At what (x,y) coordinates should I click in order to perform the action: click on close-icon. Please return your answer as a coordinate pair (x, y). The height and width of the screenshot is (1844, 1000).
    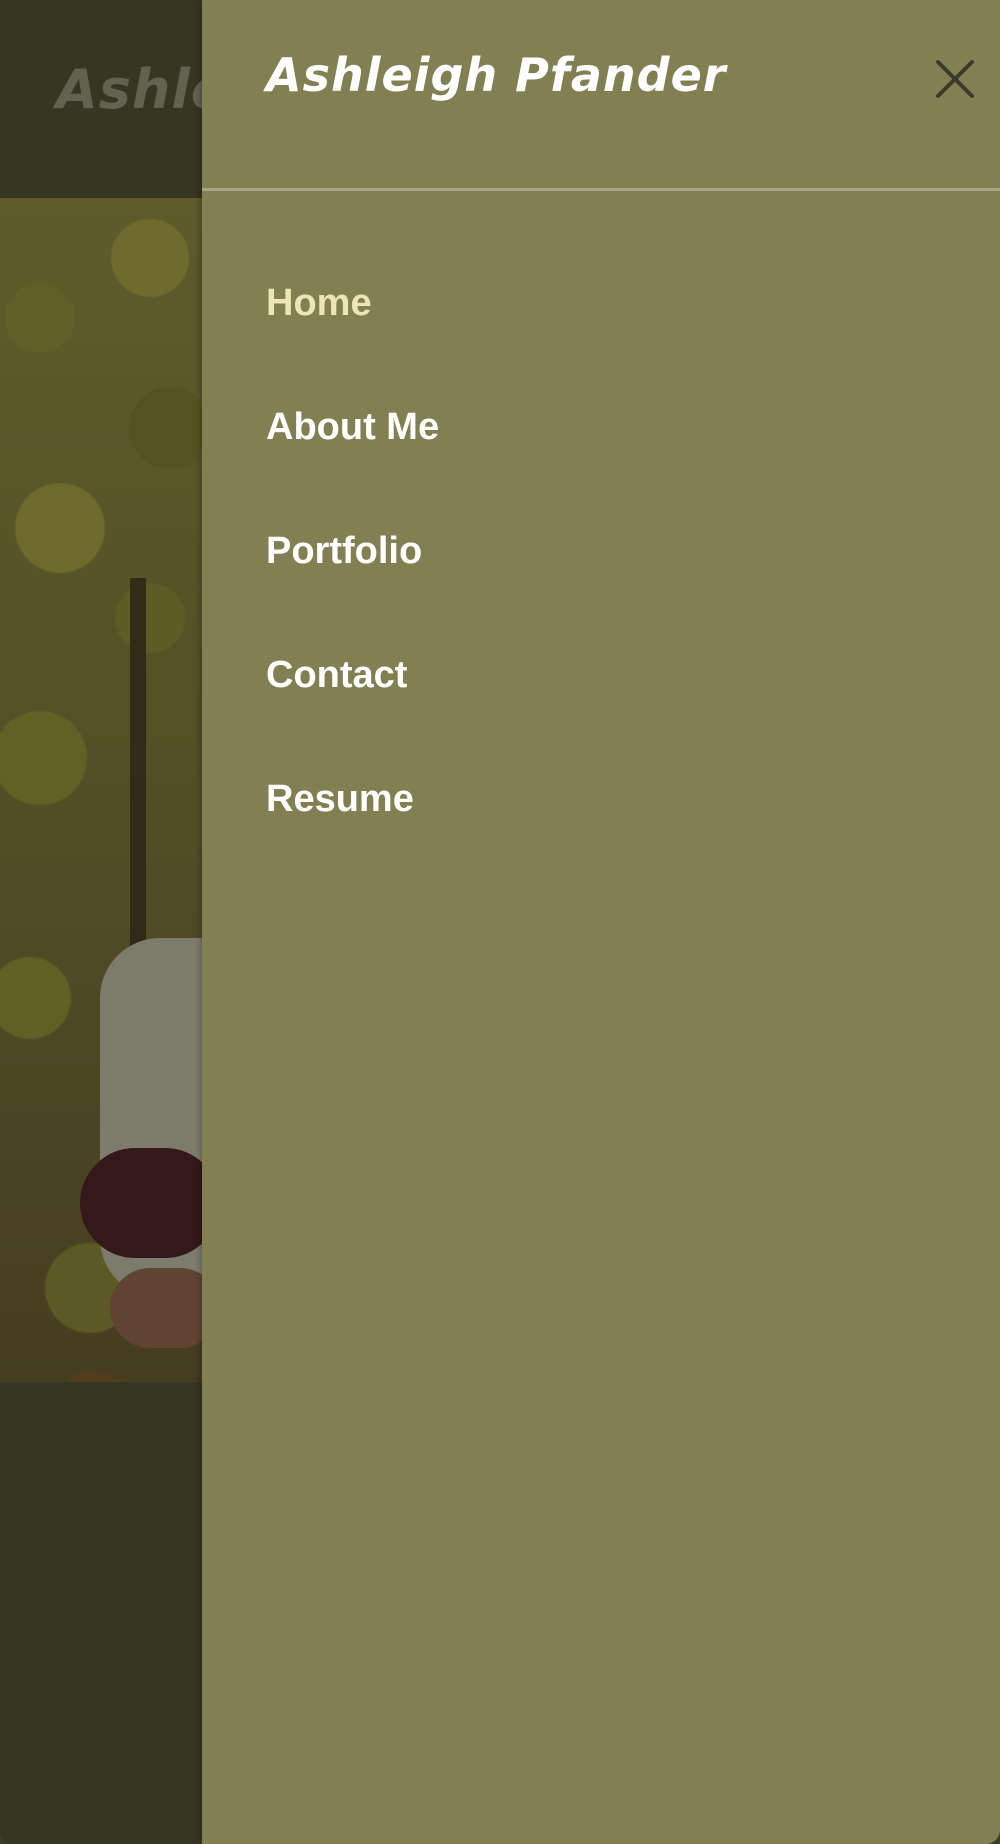
    Looking at the image, I should click on (955, 79).